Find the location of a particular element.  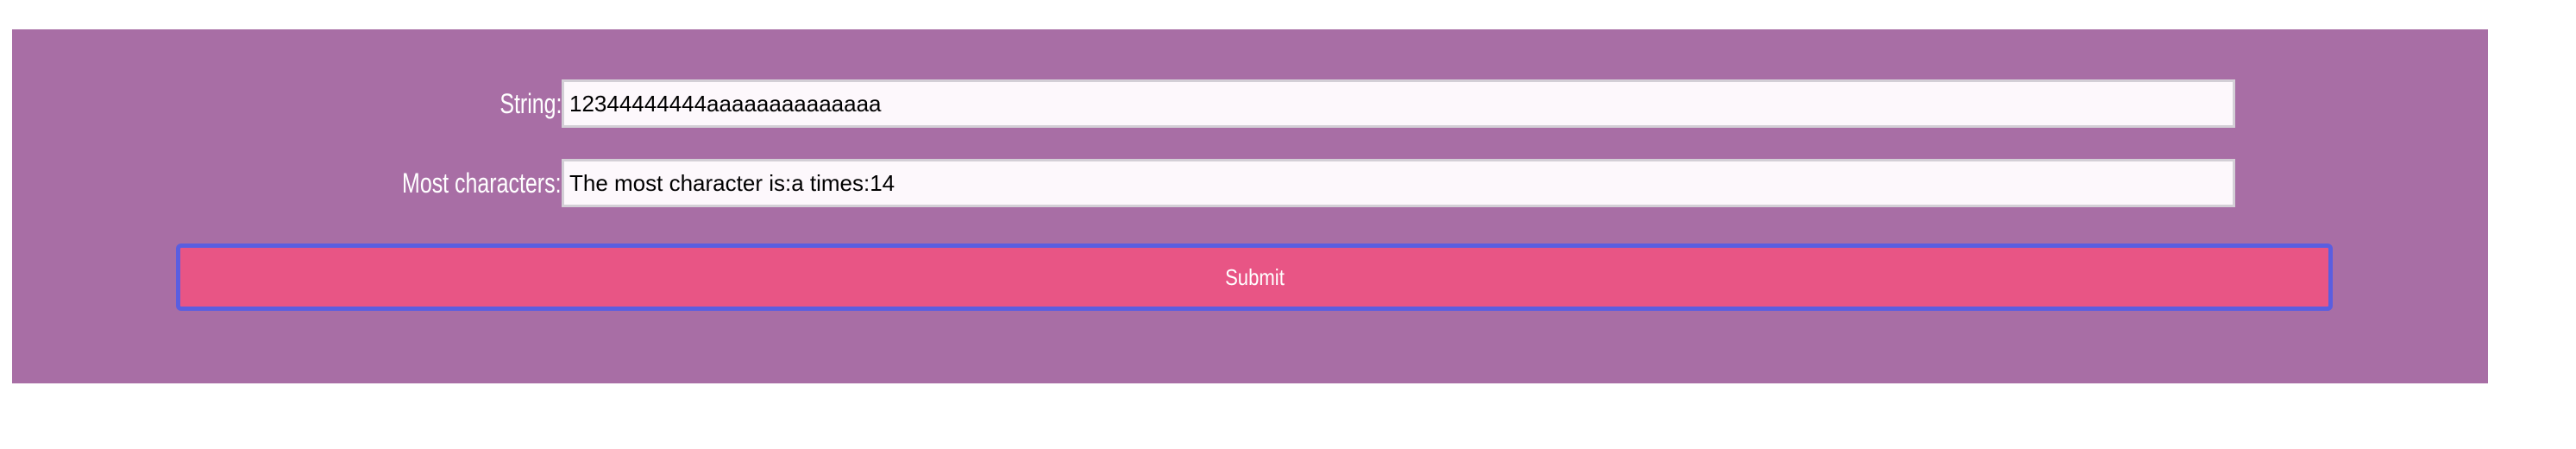

most-characters-label: Most characters: is located at coordinates (482, 184).